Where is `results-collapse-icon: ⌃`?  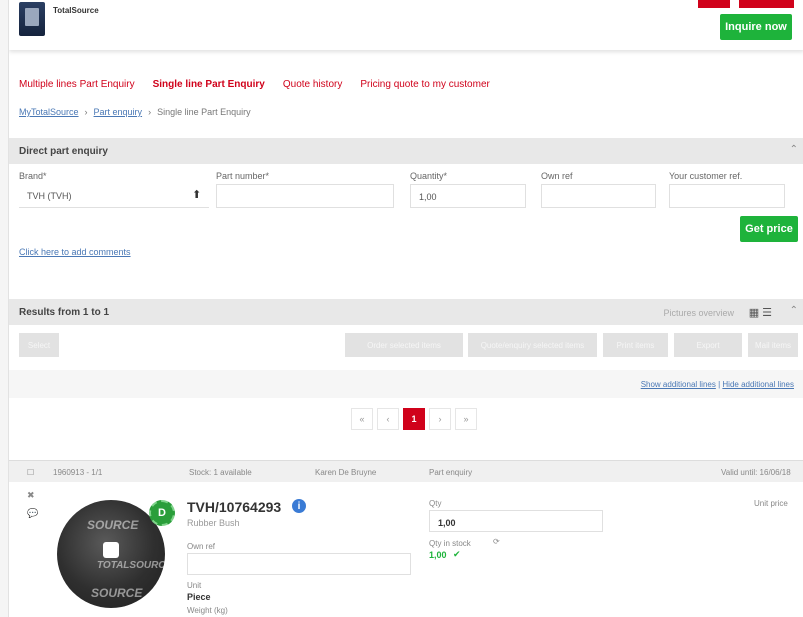
results-collapse-icon: ⌃ is located at coordinates (794, 310).